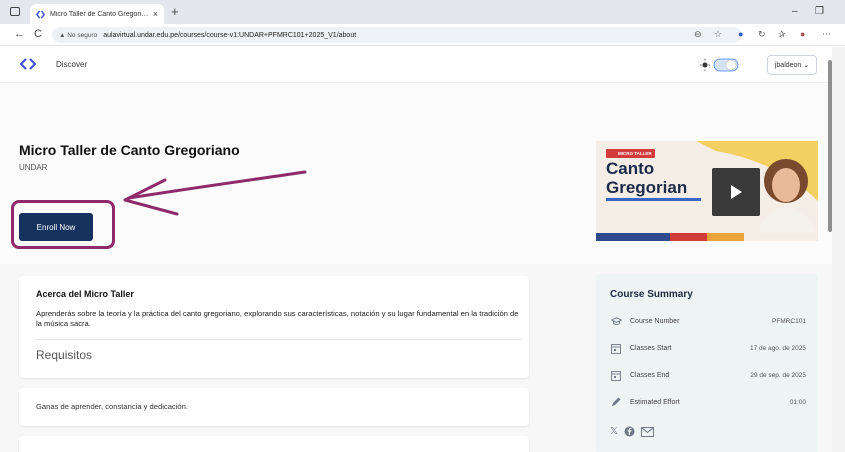  Describe the element at coordinates (215, 193) in the screenshot. I see `annotation-arrow` at that location.